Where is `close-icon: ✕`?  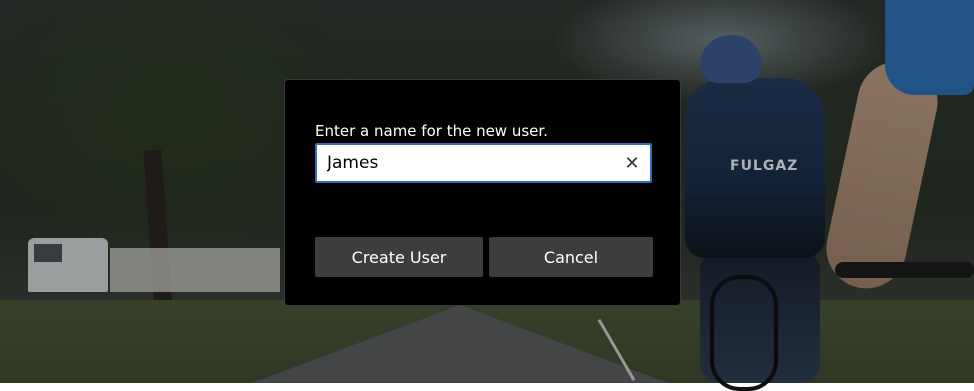
close-icon: ✕ is located at coordinates (632, 163).